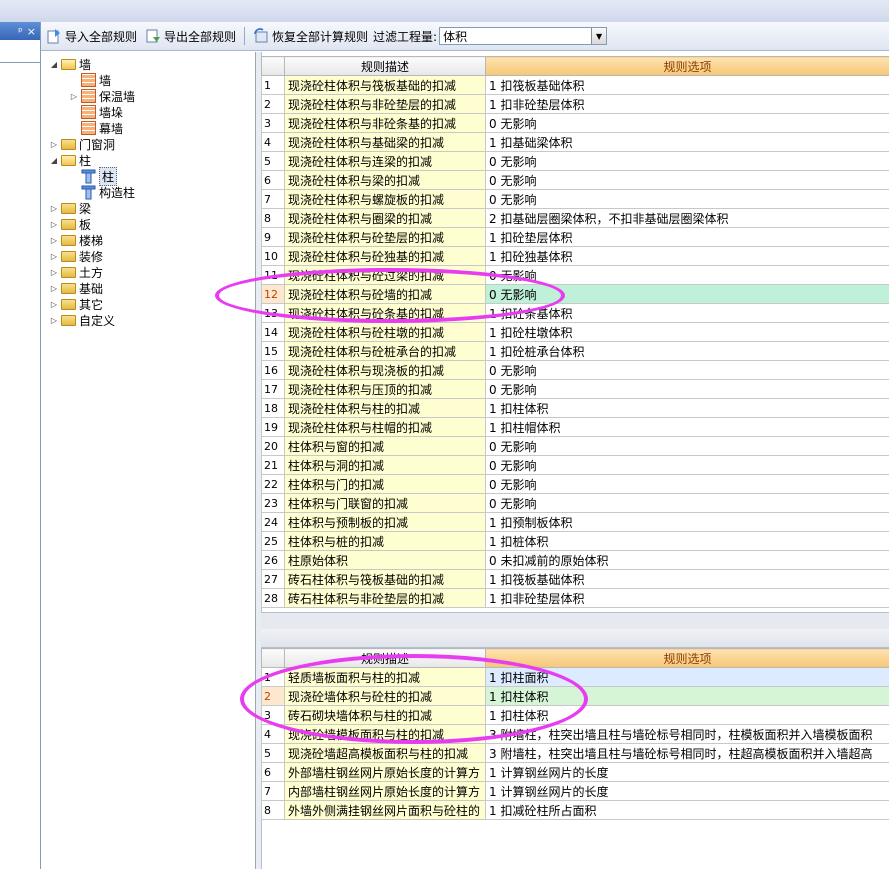 This screenshot has height=869, width=889. Describe the element at coordinates (575, 715) in the screenshot. I see `rule-row: 3 砖石砌块墙体积与柱的扣减 1 扣柱体积` at that location.